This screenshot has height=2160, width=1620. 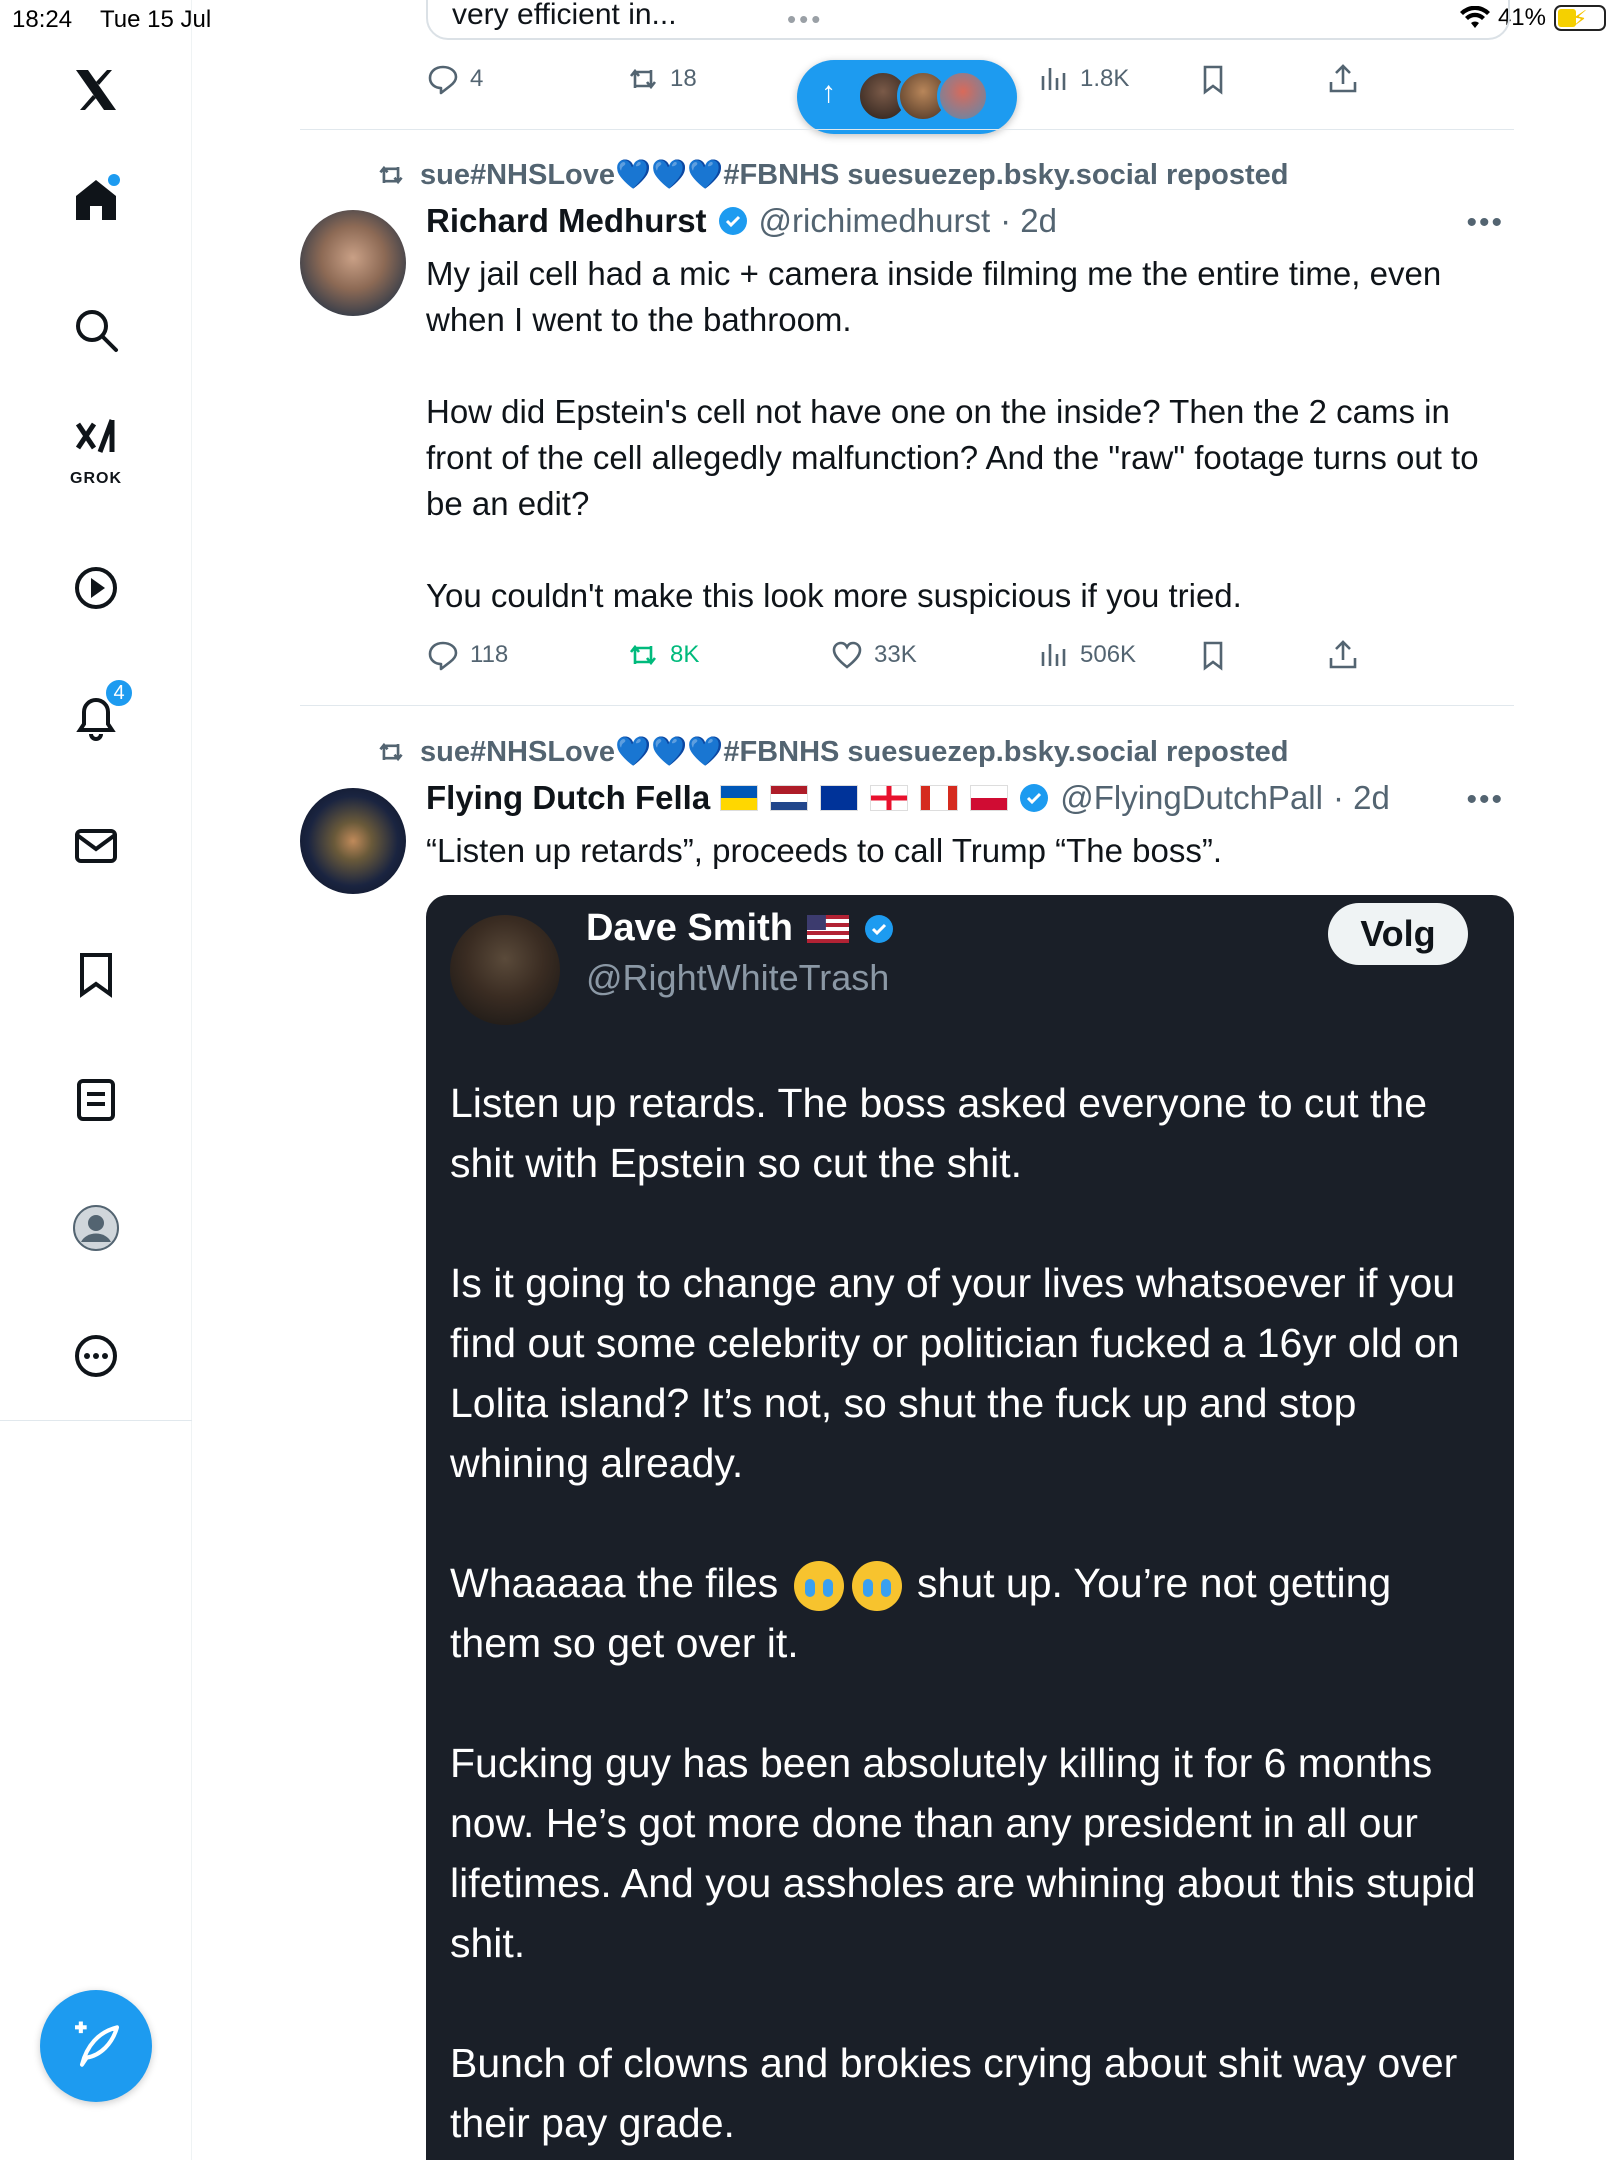 I want to click on quoted-paragraph: Whaaaaa the files, so click(x=614, y=1583).